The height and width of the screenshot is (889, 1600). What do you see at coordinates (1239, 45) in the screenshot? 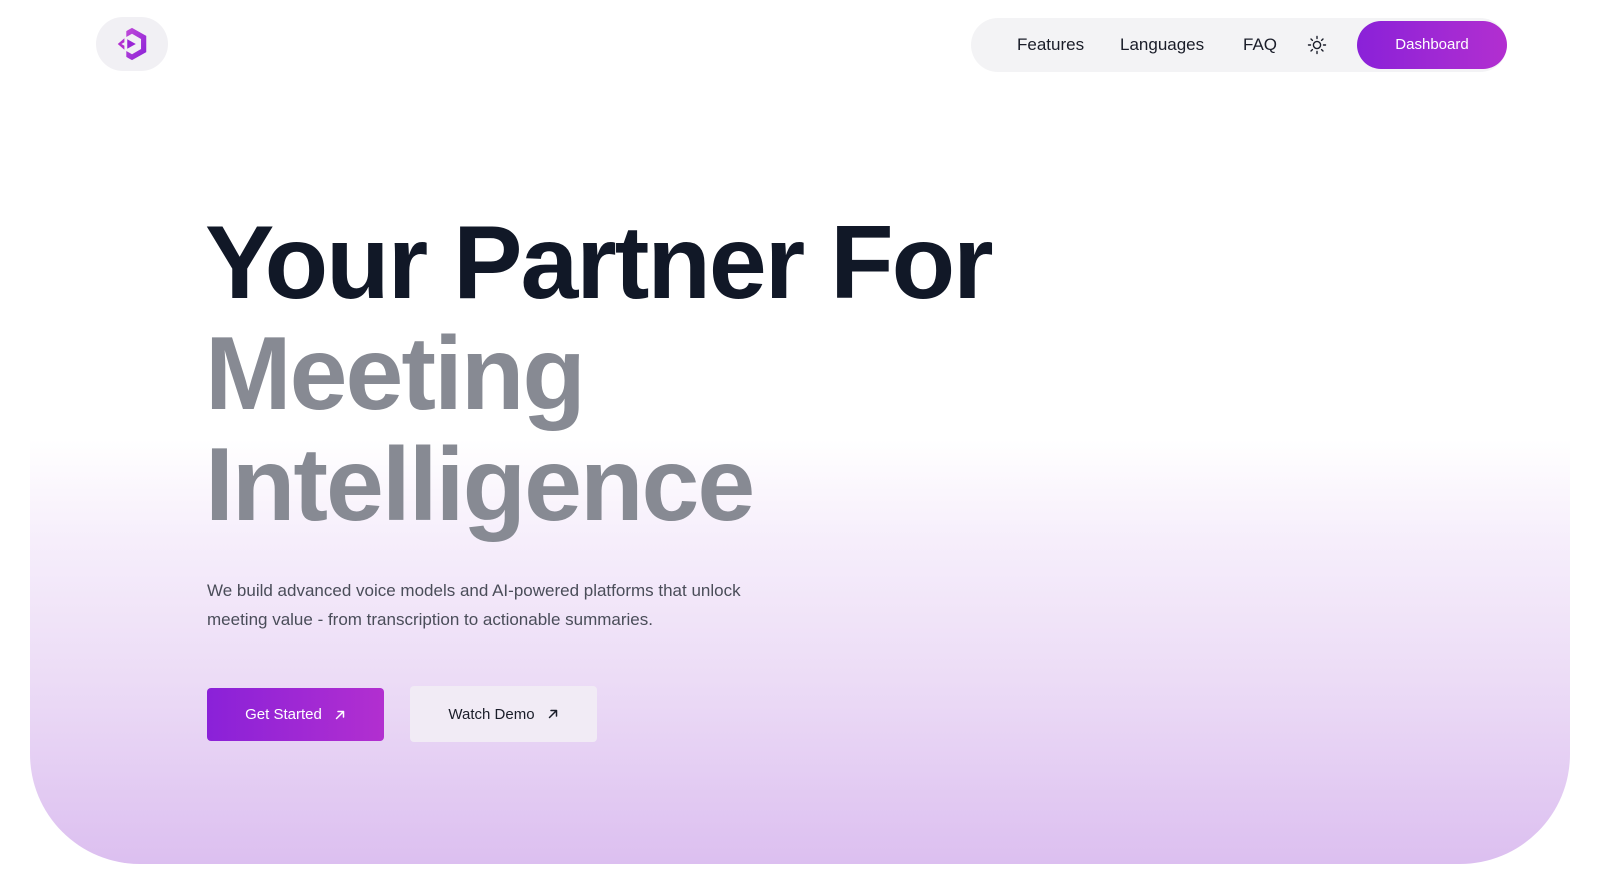
I see `top-nav: Features Languages FAQ Dashboard` at bounding box center [1239, 45].